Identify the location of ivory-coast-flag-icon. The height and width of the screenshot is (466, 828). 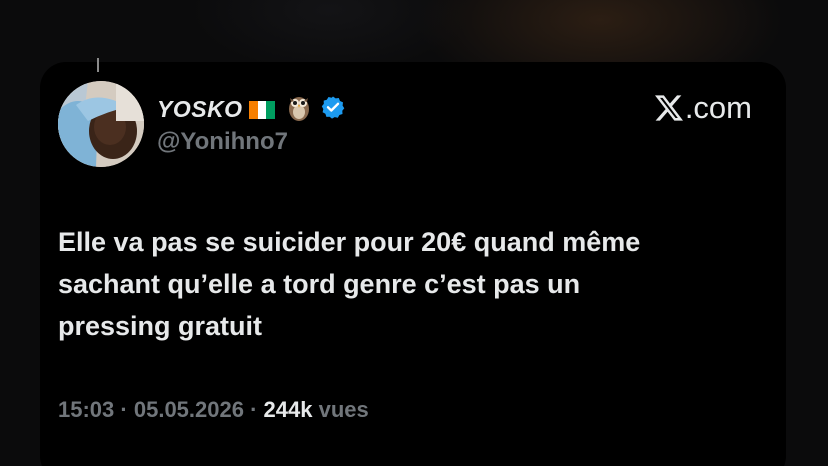
(261, 109).